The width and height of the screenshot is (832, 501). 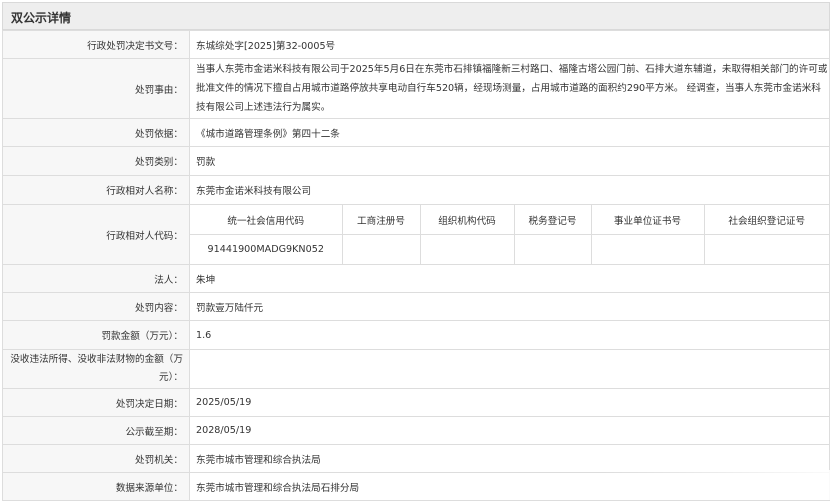 What do you see at coordinates (96, 486) in the screenshot?
I see `source-unit-label: 数据来源单位：` at bounding box center [96, 486].